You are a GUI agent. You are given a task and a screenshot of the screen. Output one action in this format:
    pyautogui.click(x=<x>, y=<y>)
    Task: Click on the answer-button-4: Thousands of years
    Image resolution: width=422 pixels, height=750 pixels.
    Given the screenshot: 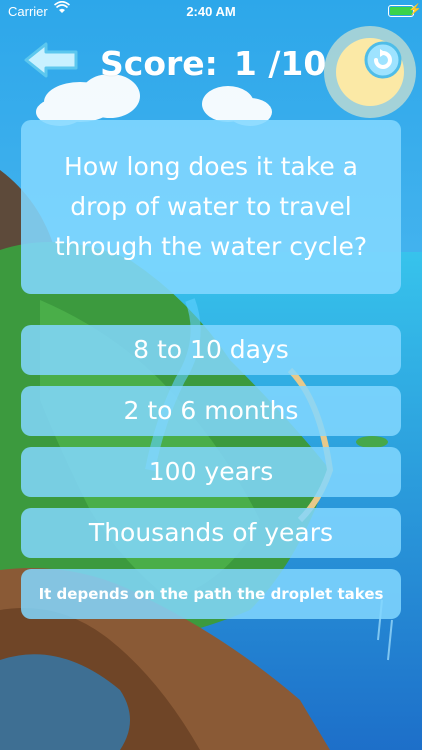 What is the action you would take?
    pyautogui.click(x=211, y=533)
    